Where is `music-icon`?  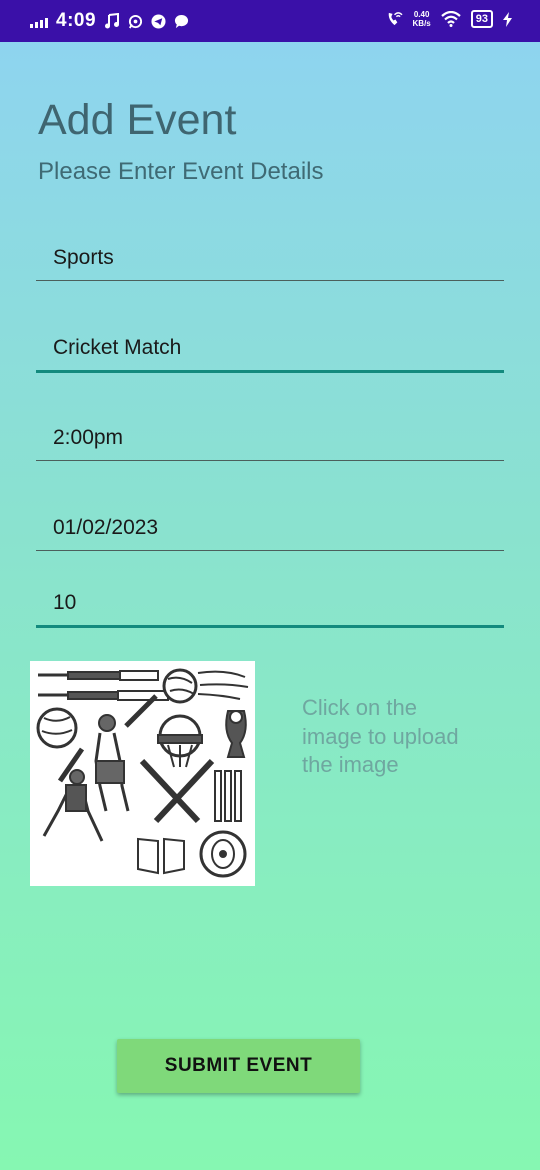
music-icon is located at coordinates (112, 21).